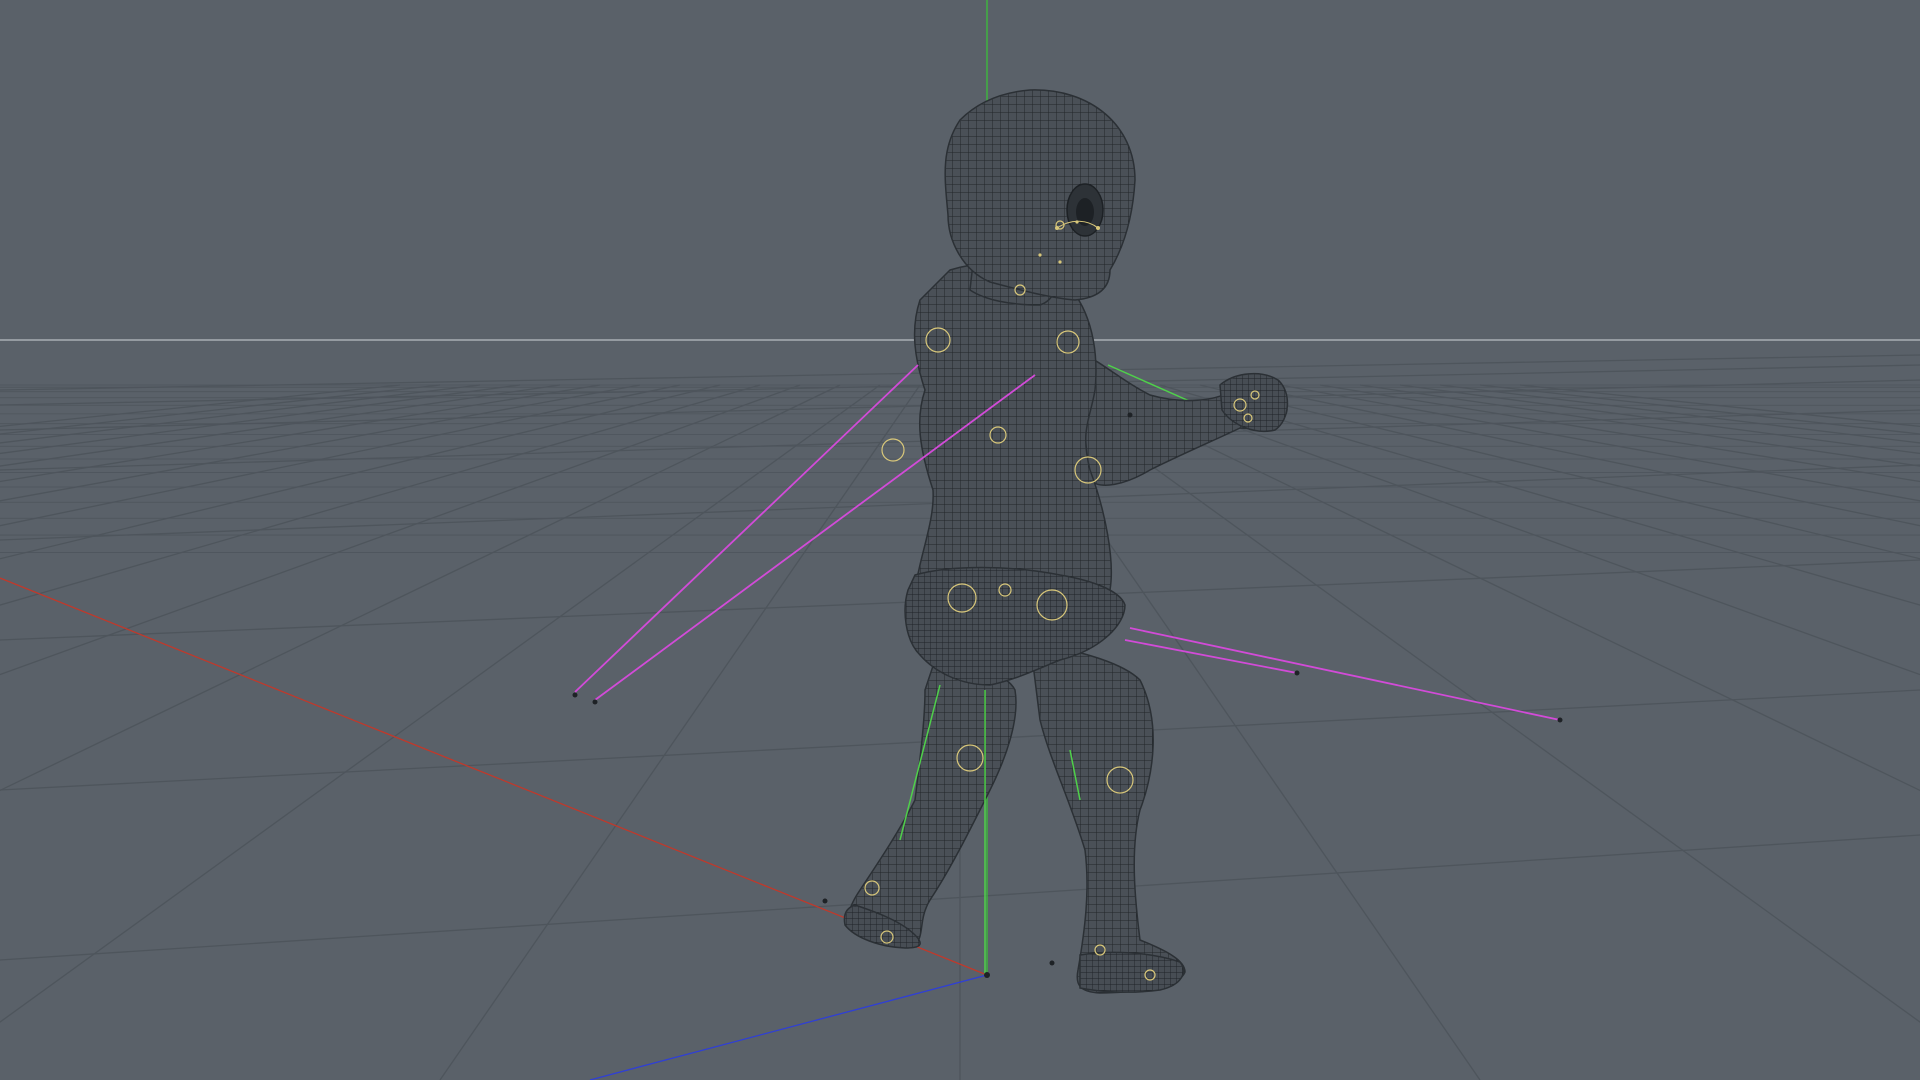 This screenshot has height=1080, width=1920. I want to click on mesh-head, so click(1040, 195).